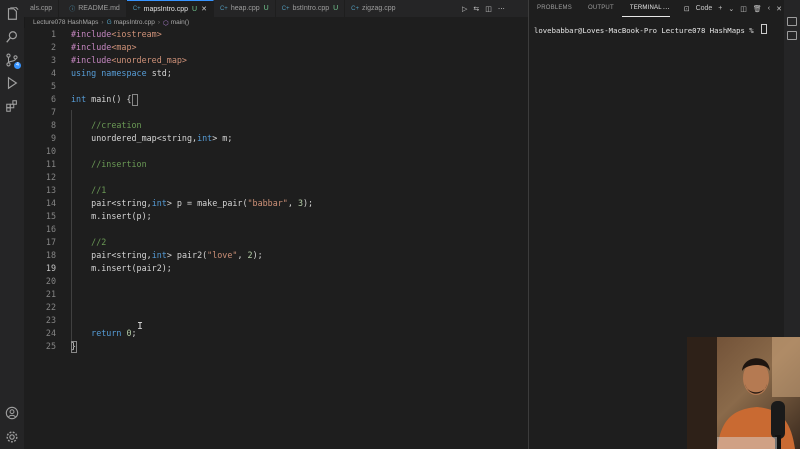  What do you see at coordinates (50, 229) in the screenshot?
I see `line-number: 16` at bounding box center [50, 229].